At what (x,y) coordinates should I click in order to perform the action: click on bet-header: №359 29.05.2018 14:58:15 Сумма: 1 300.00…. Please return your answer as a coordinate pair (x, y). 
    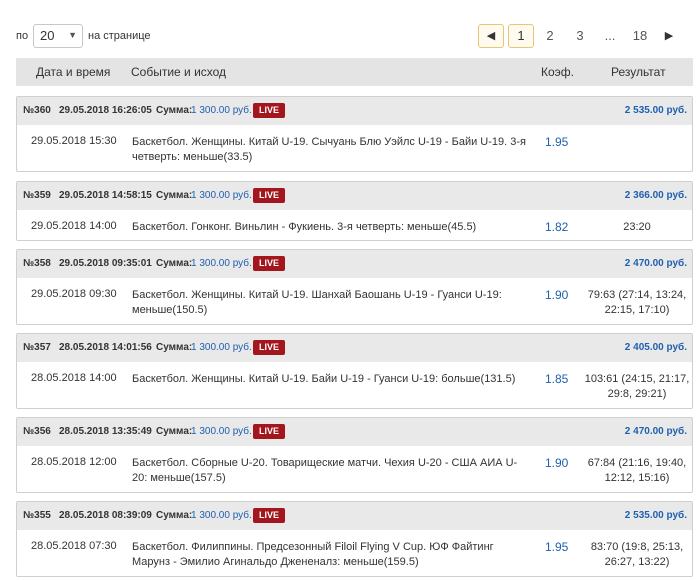
    Looking at the image, I should click on (354, 196).